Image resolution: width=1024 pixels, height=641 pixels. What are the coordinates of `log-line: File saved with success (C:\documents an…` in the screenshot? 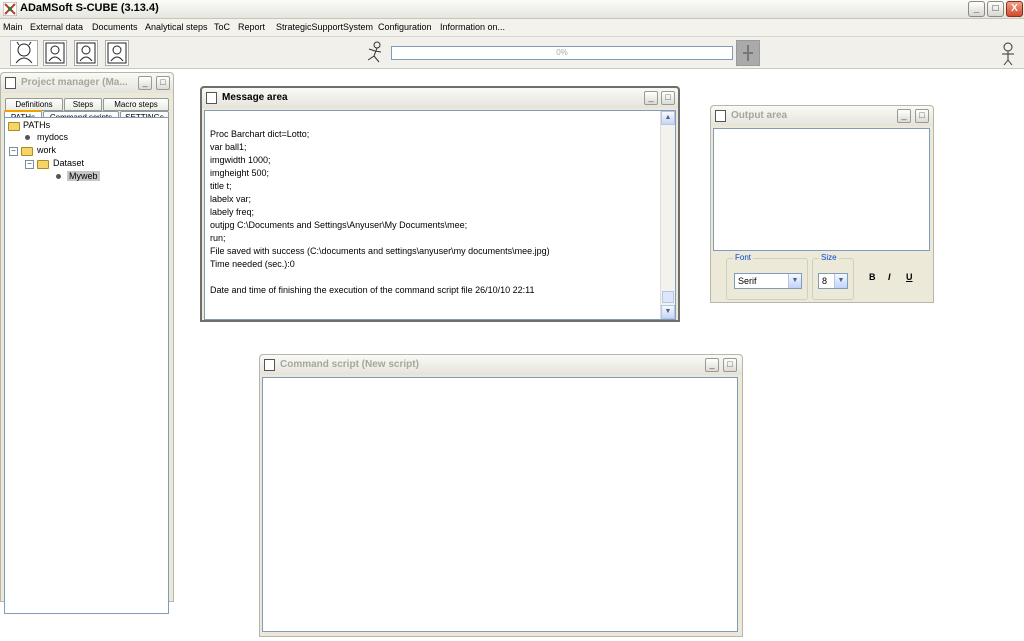 It's located at (380, 251).